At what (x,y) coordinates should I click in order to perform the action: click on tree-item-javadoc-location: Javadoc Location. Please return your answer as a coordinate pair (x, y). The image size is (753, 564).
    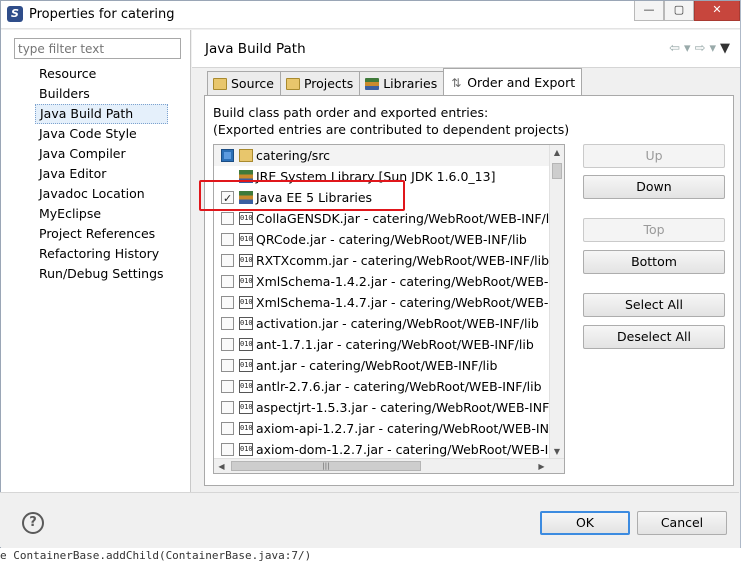
    Looking at the image, I should click on (101, 194).